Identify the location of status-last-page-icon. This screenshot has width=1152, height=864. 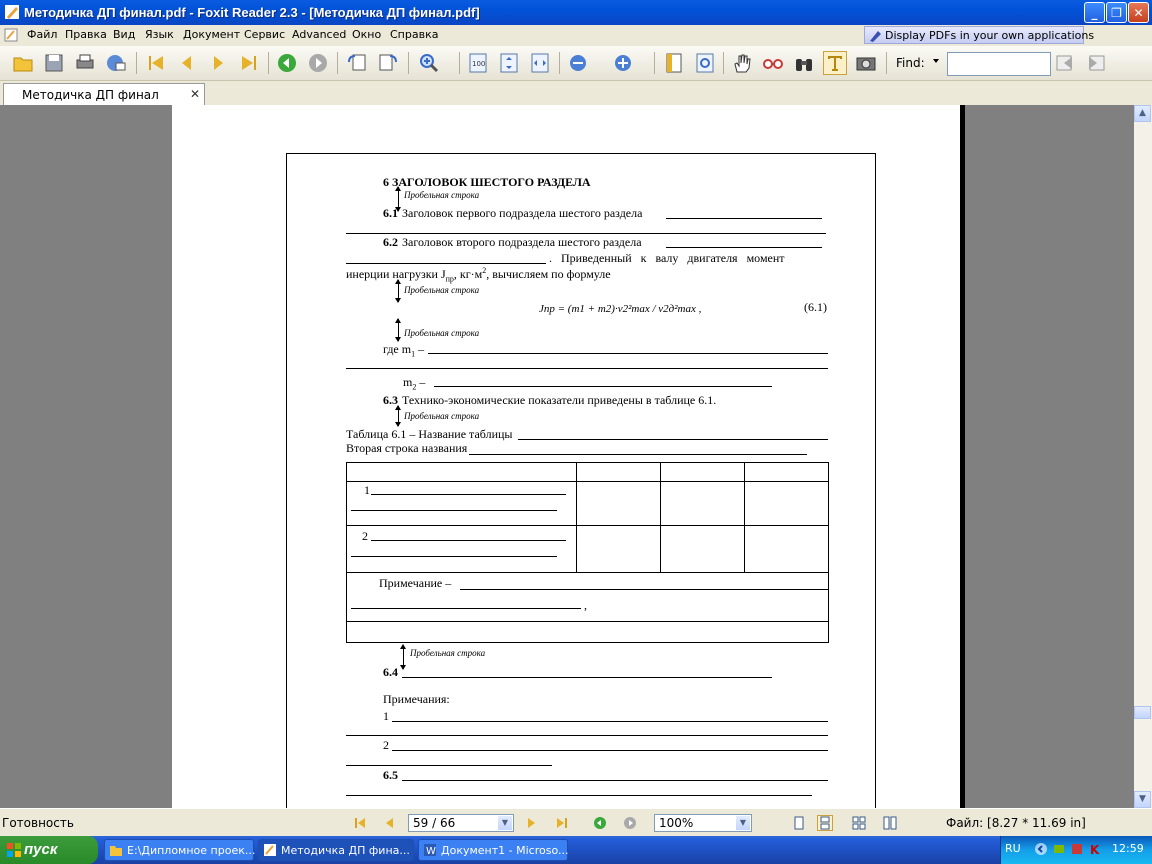
(562, 823).